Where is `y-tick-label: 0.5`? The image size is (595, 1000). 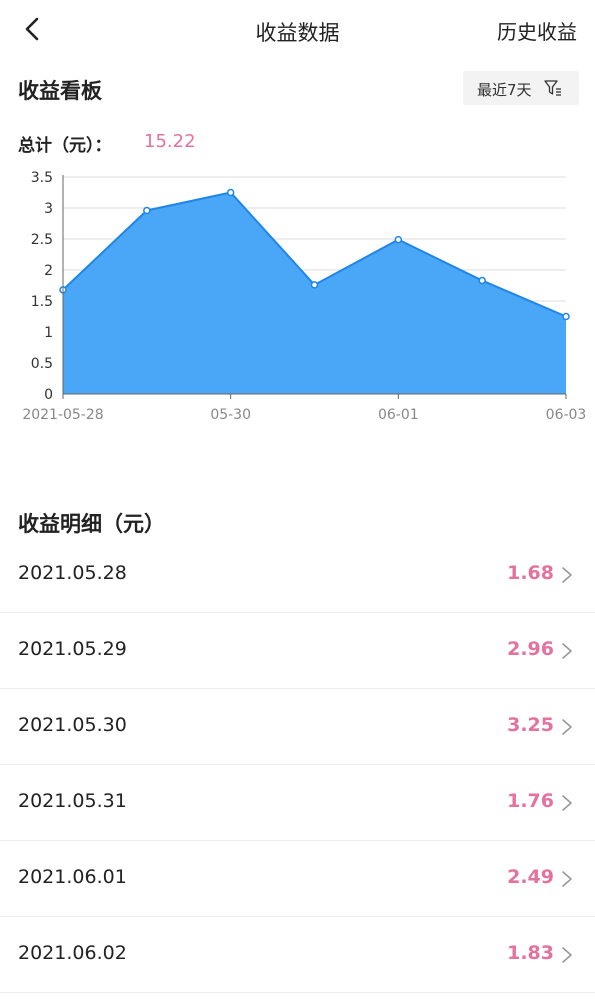 y-tick-label: 0.5 is located at coordinates (42, 364).